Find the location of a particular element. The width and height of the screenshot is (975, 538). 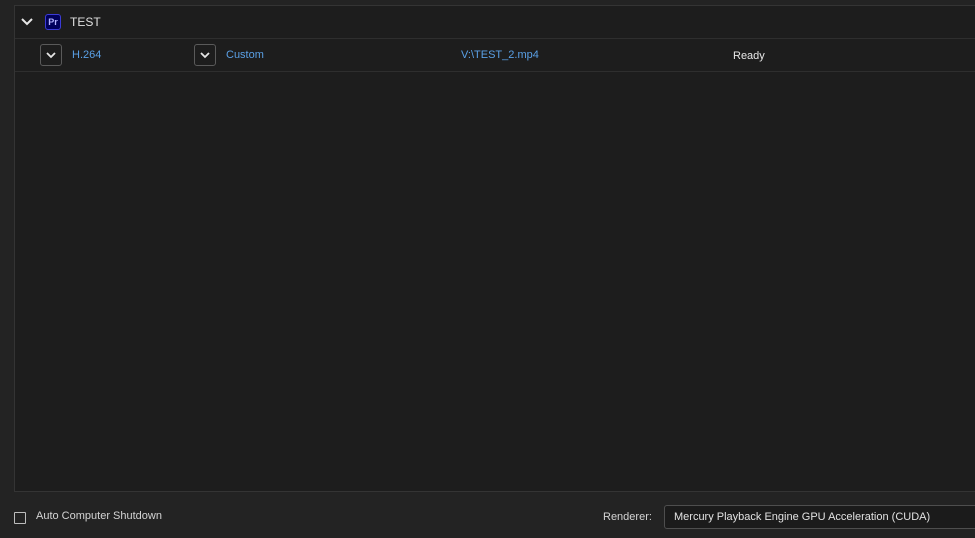

status-text: Ready is located at coordinates (749, 56).